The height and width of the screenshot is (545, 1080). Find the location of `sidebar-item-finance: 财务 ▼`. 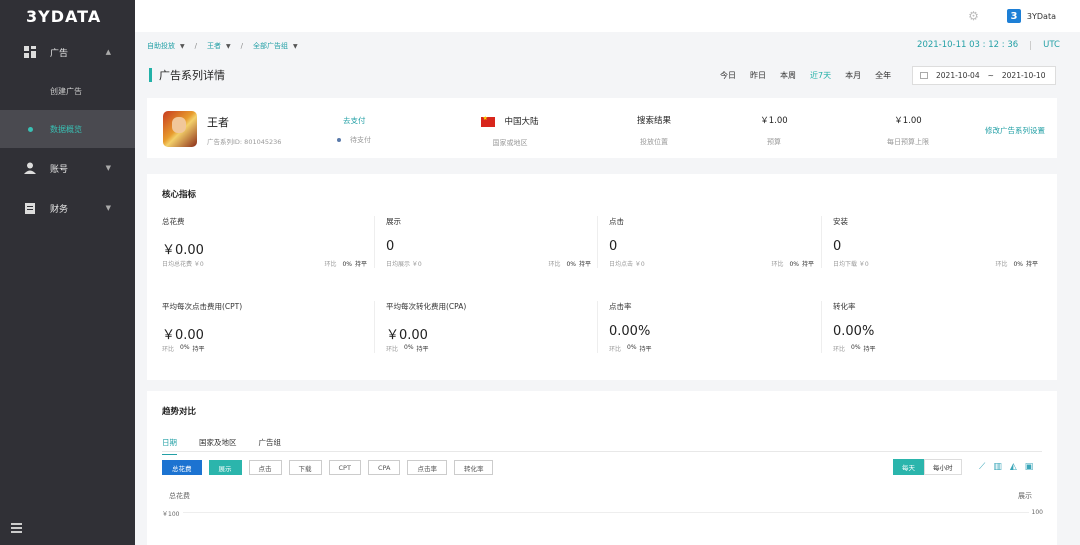

sidebar-item-finance: 财务 ▼ is located at coordinates (67, 208).